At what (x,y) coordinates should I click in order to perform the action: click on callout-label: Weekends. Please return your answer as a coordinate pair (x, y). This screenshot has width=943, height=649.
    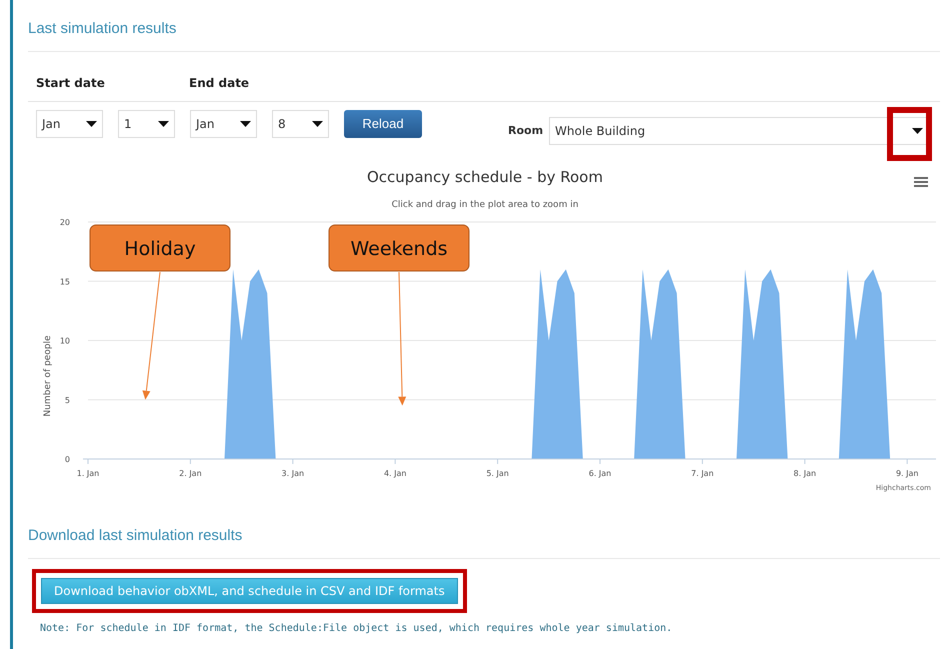
    Looking at the image, I should click on (399, 248).